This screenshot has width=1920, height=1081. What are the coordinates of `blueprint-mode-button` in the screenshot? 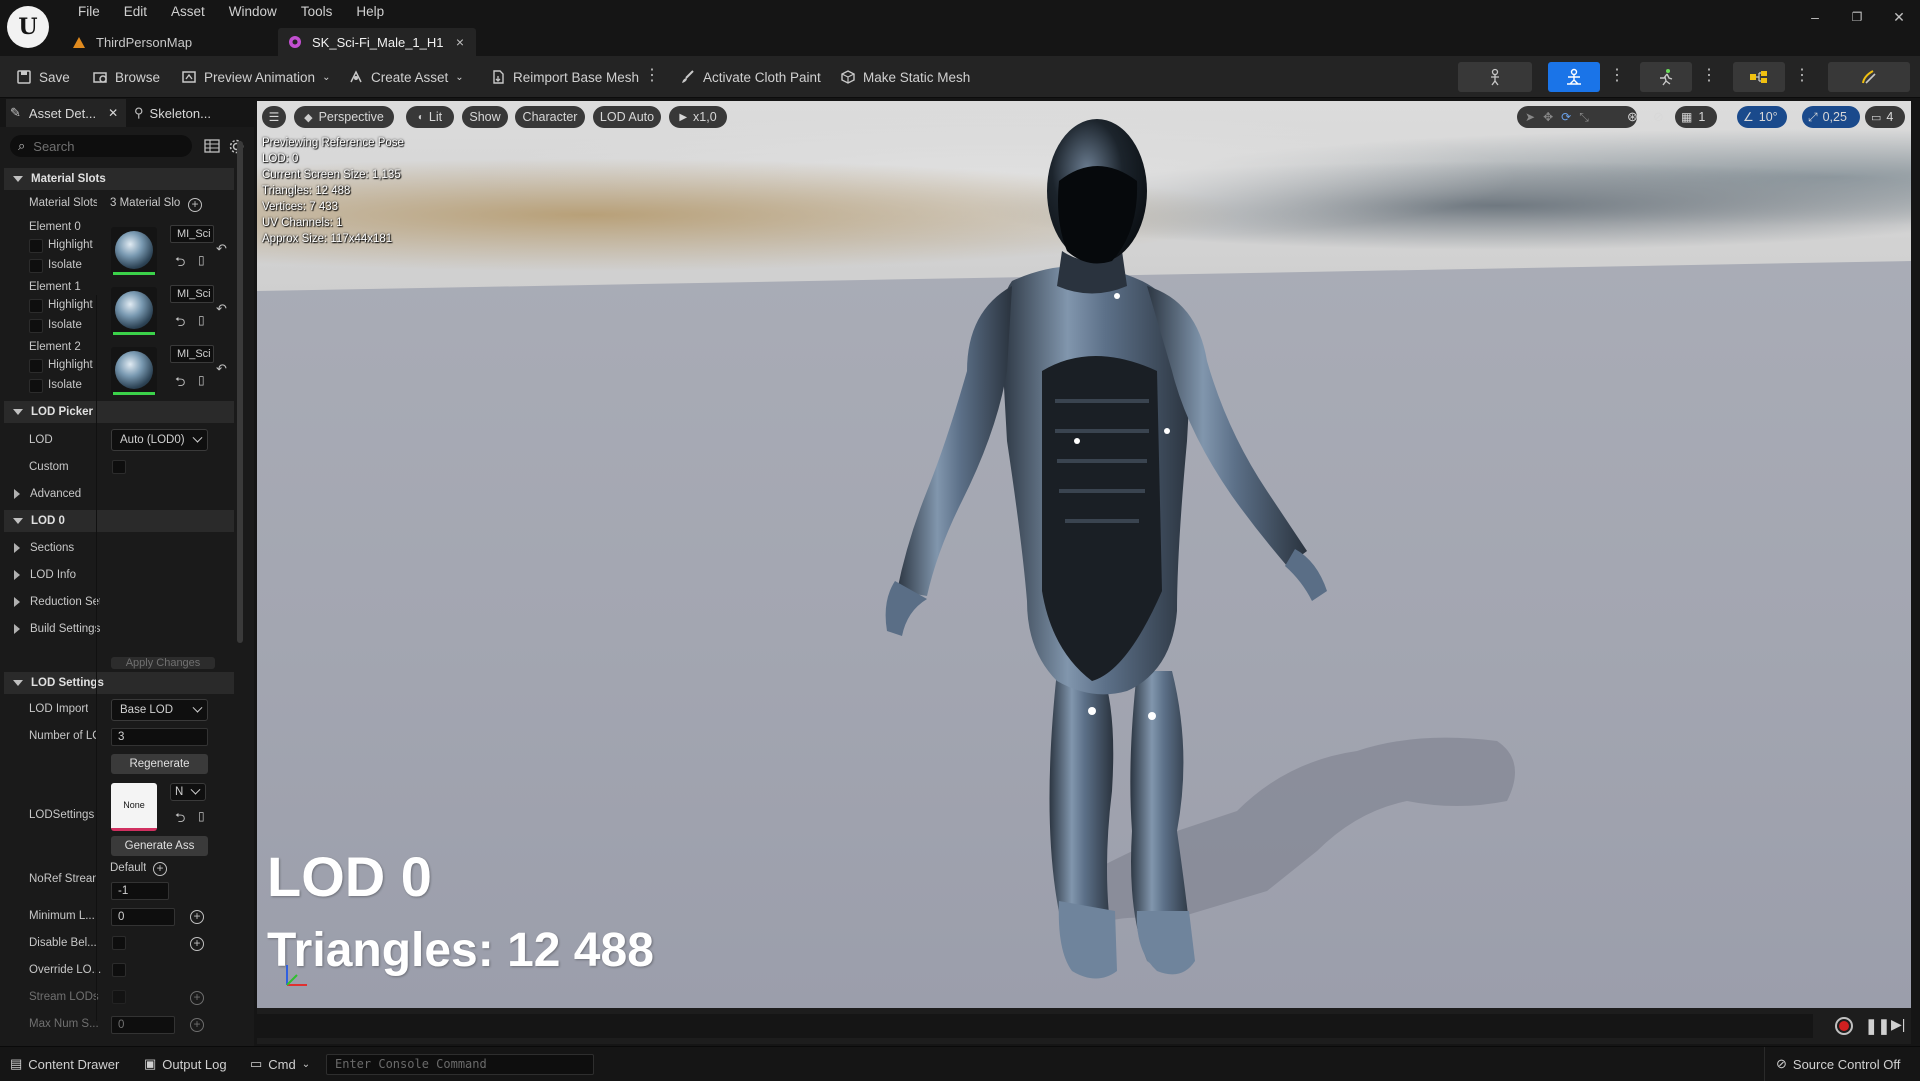 It's located at (1759, 77).